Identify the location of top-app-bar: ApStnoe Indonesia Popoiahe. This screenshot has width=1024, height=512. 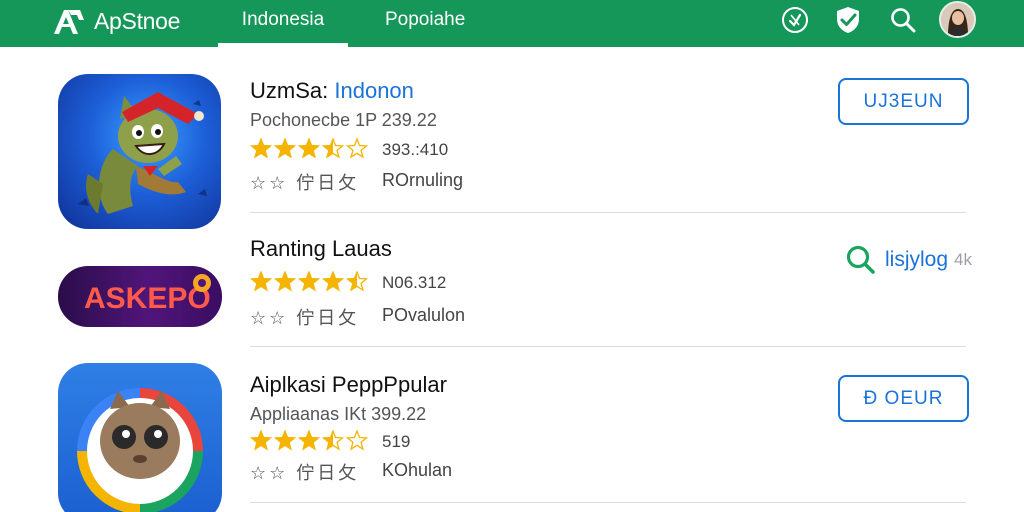
(512, 23).